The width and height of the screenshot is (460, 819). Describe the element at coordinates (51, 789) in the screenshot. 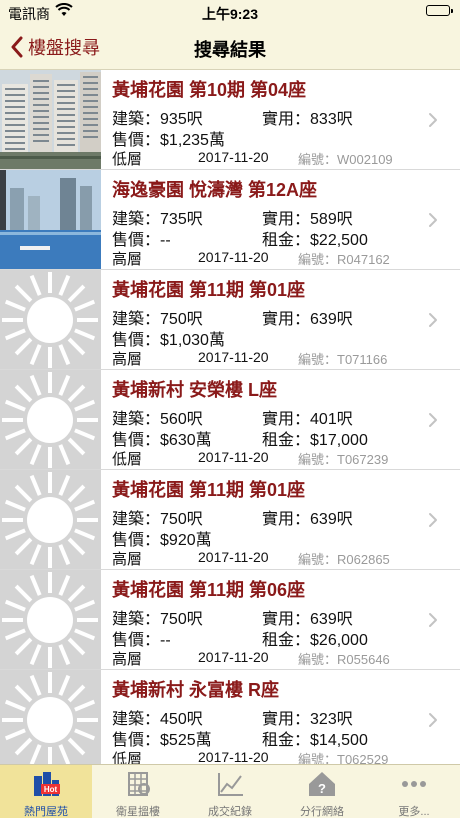

I see `svg-text: Hot` at that location.